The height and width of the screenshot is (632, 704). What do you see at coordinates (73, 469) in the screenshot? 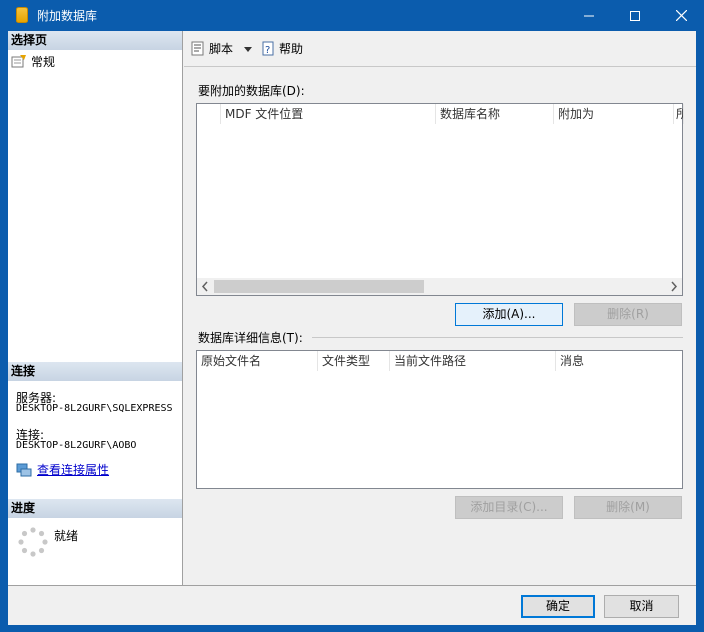
I see `view-connection-properties-link: 查看连接属性` at bounding box center [73, 469].